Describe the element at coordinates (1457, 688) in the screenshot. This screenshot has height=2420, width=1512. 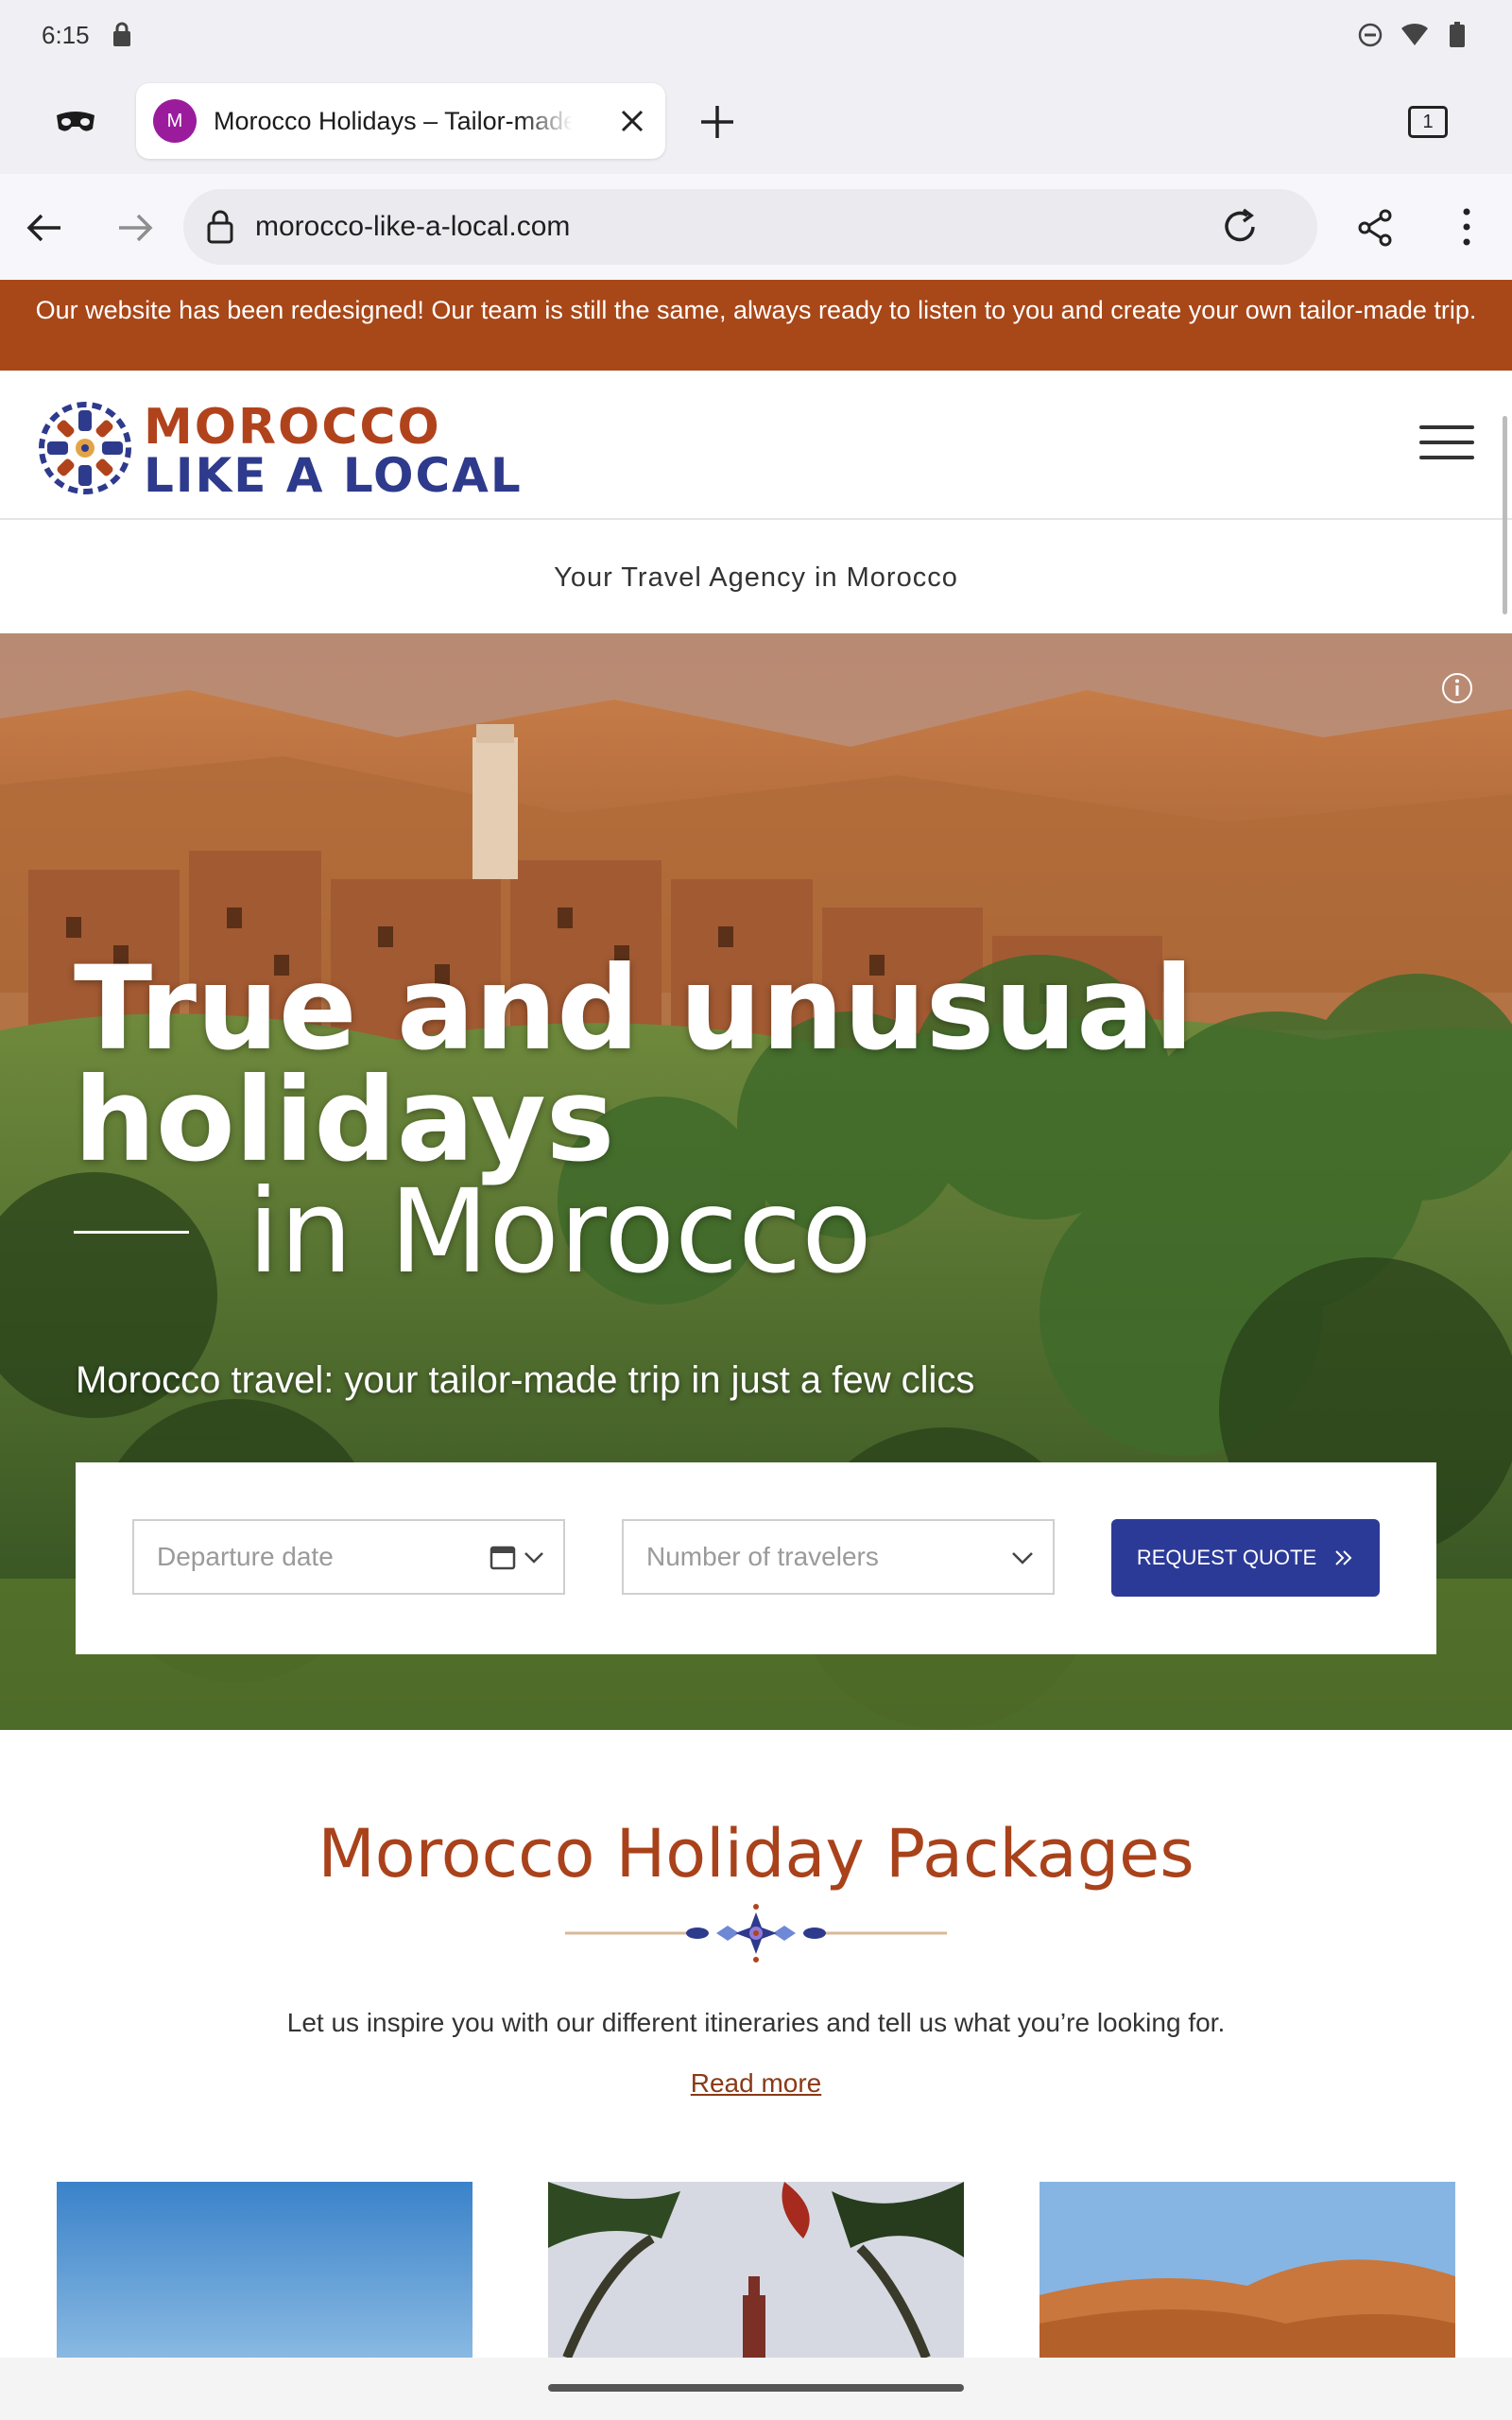
I see `info-icon` at that location.